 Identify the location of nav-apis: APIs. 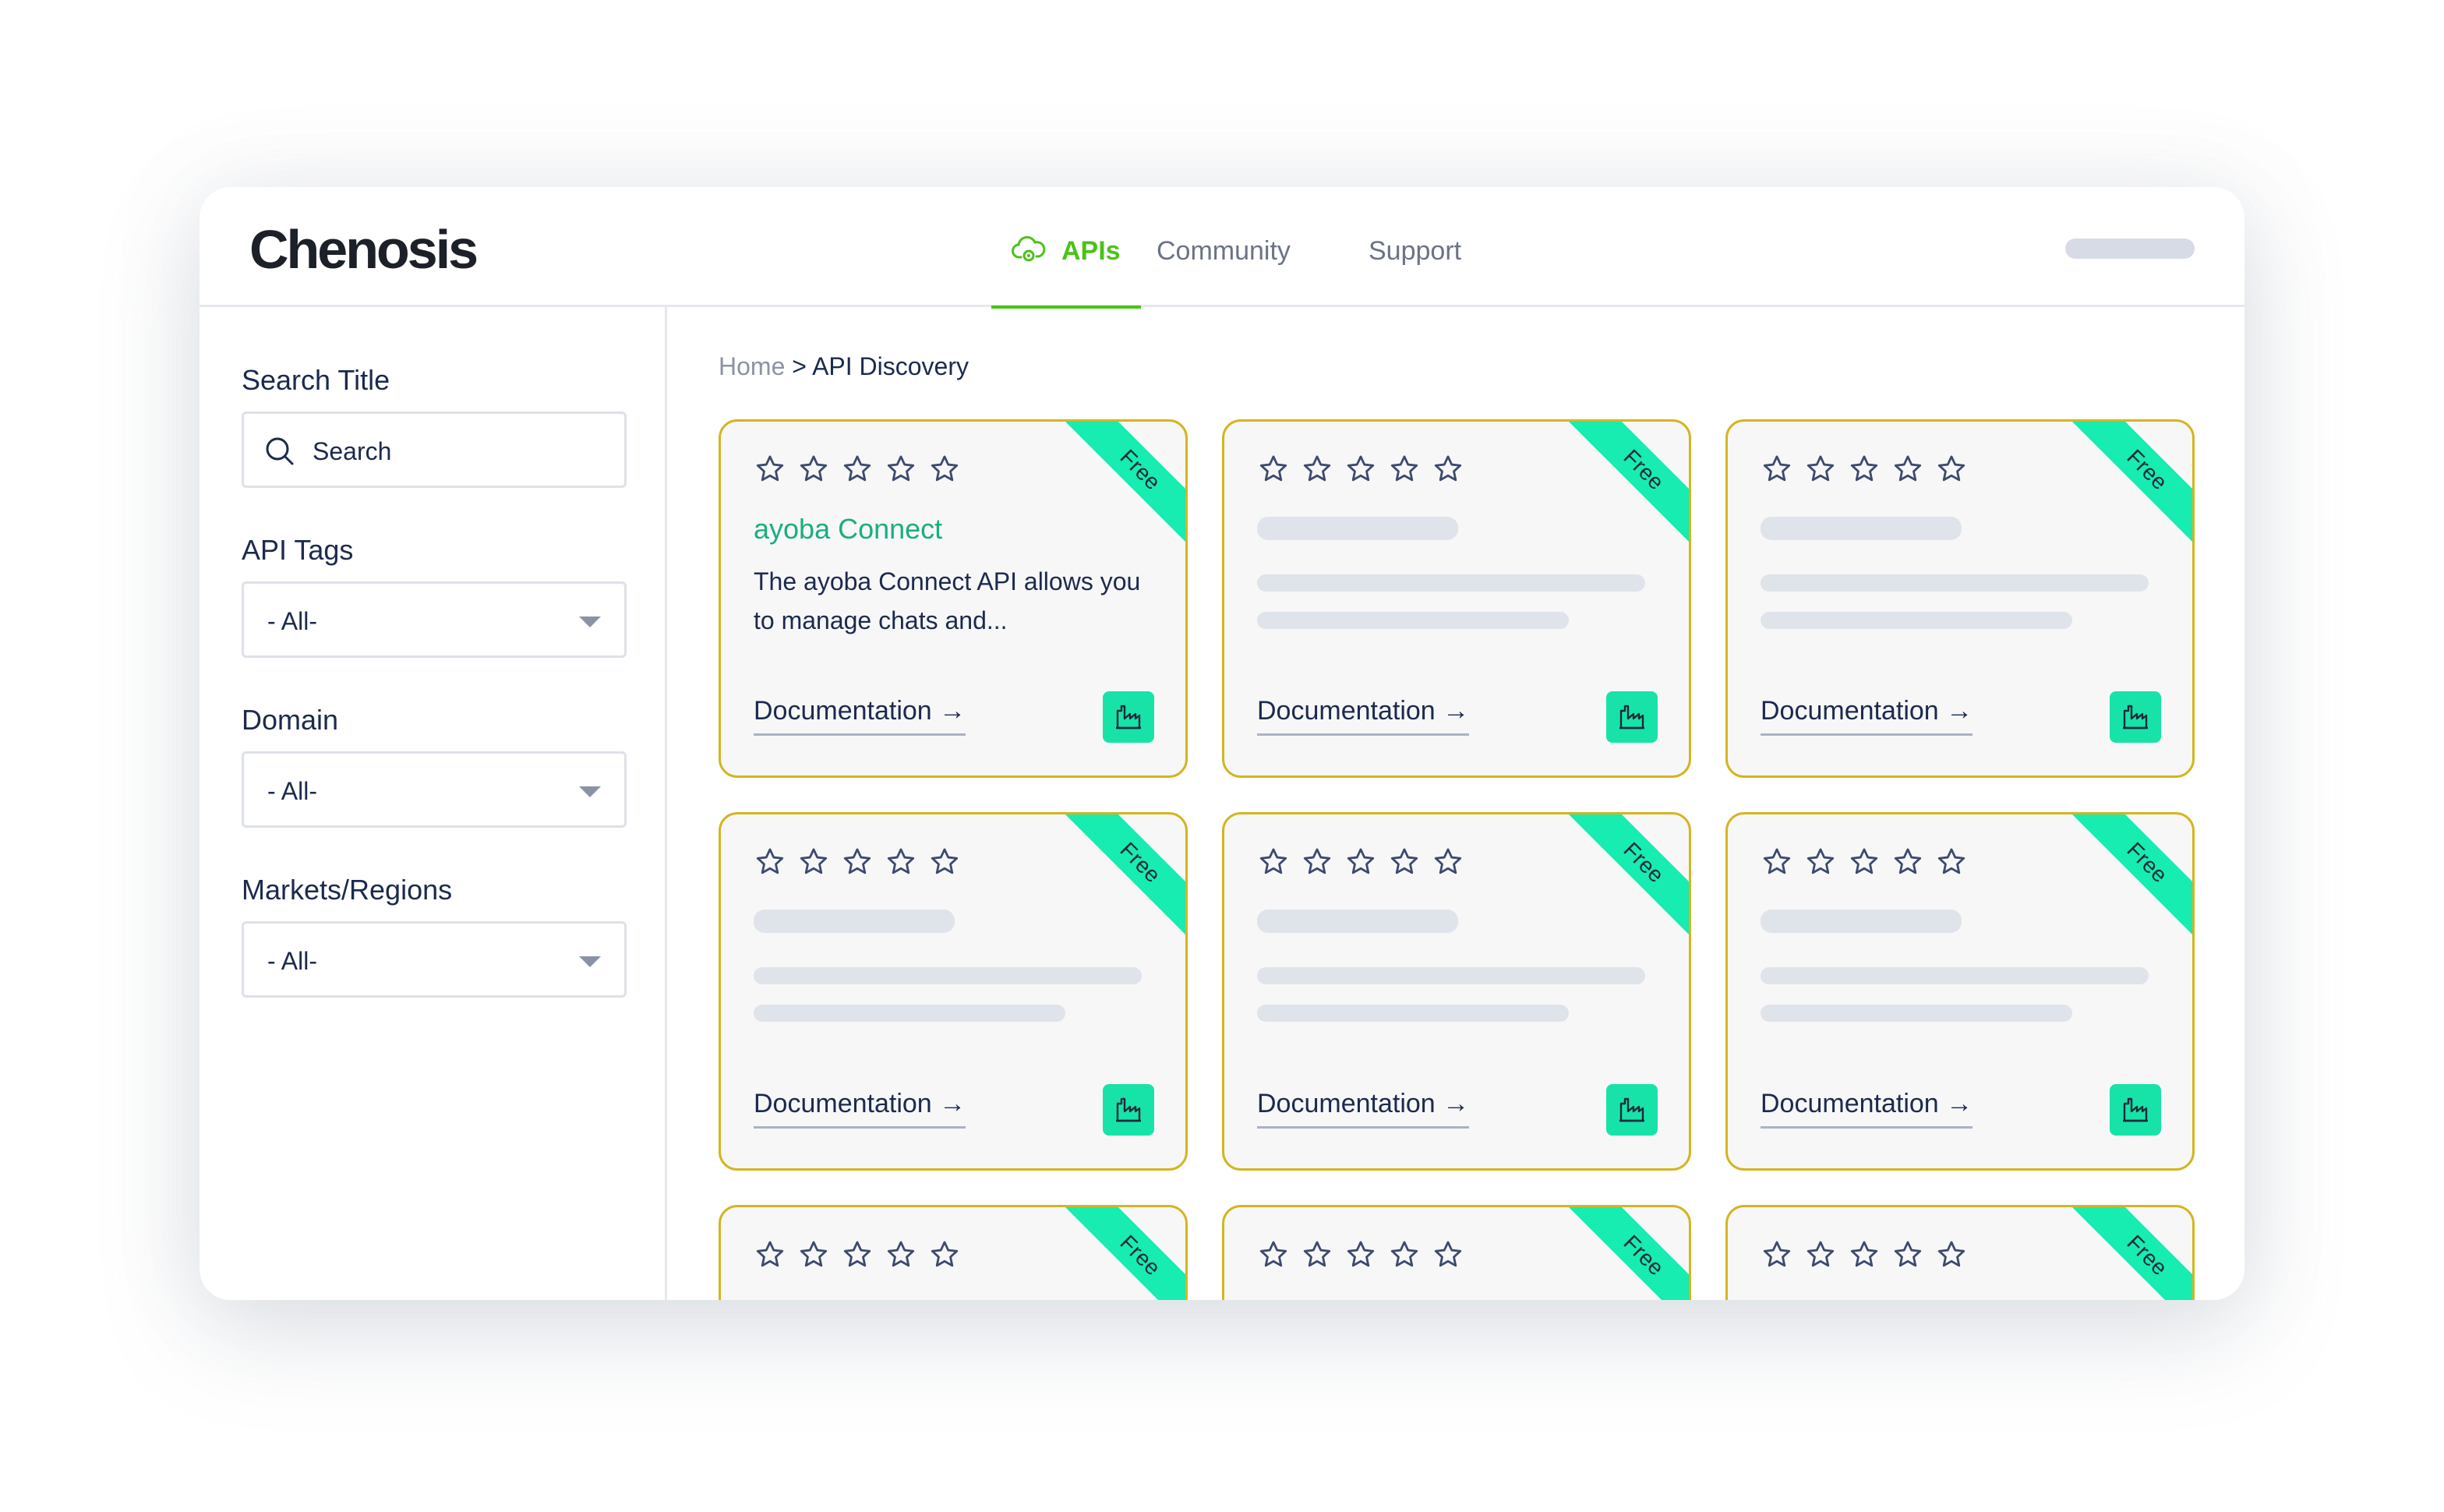
(1066, 248).